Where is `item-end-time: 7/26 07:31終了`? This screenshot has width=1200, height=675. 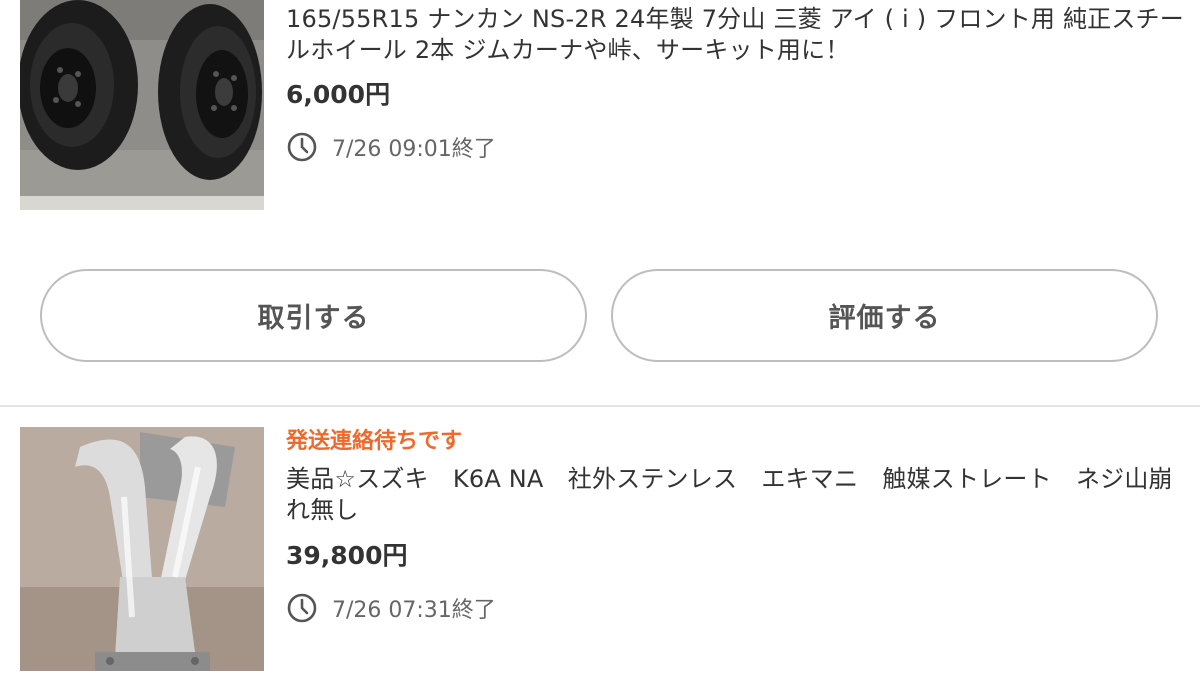 item-end-time: 7/26 07:31終了 is located at coordinates (391, 608).